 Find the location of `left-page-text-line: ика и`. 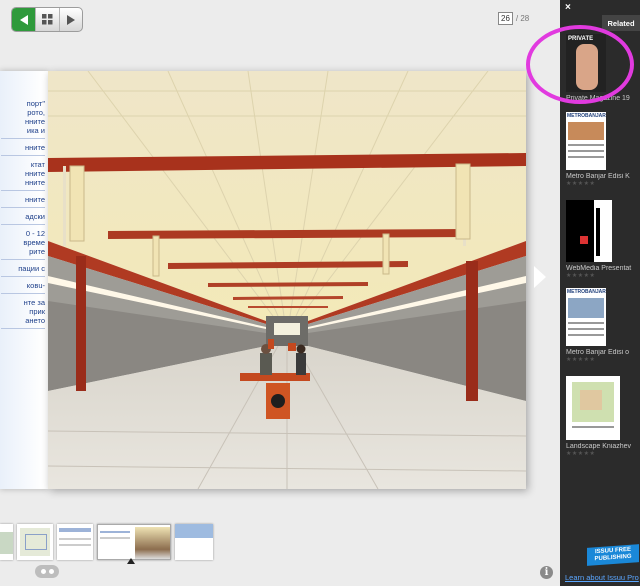

left-page-text-line: ика и is located at coordinates (35, 130).